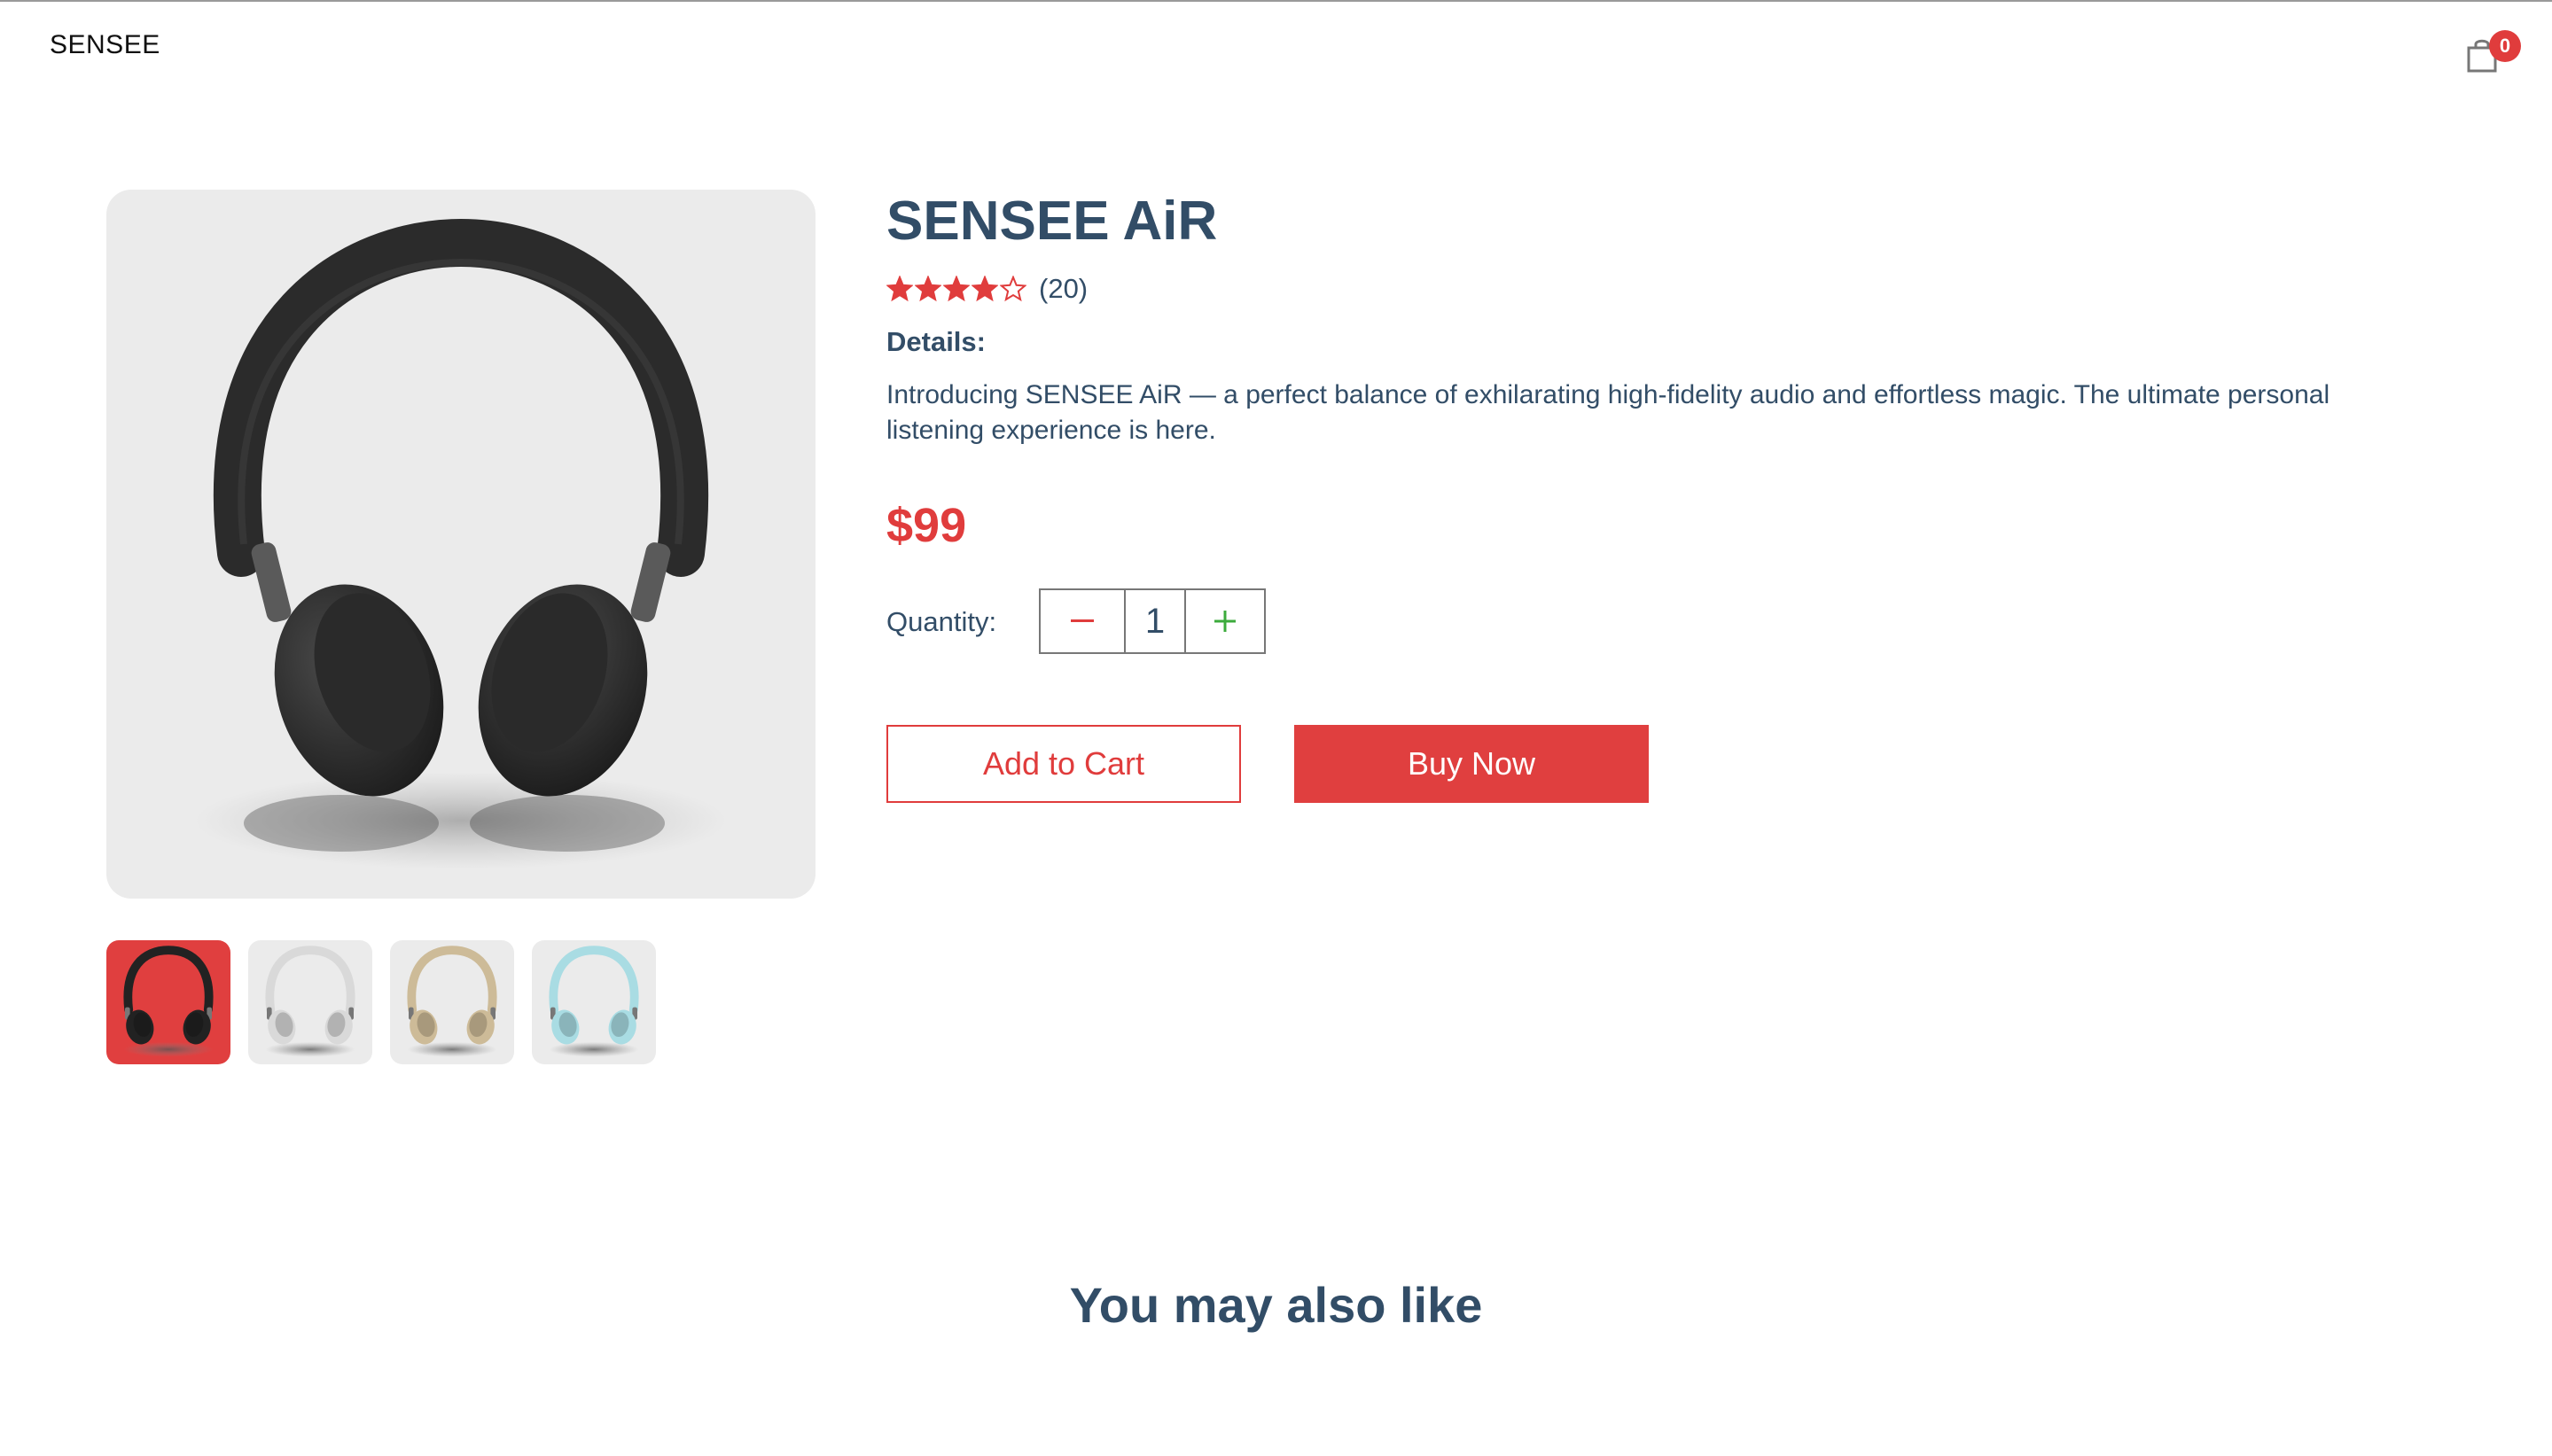  I want to click on thumbnail-beige, so click(452, 1002).